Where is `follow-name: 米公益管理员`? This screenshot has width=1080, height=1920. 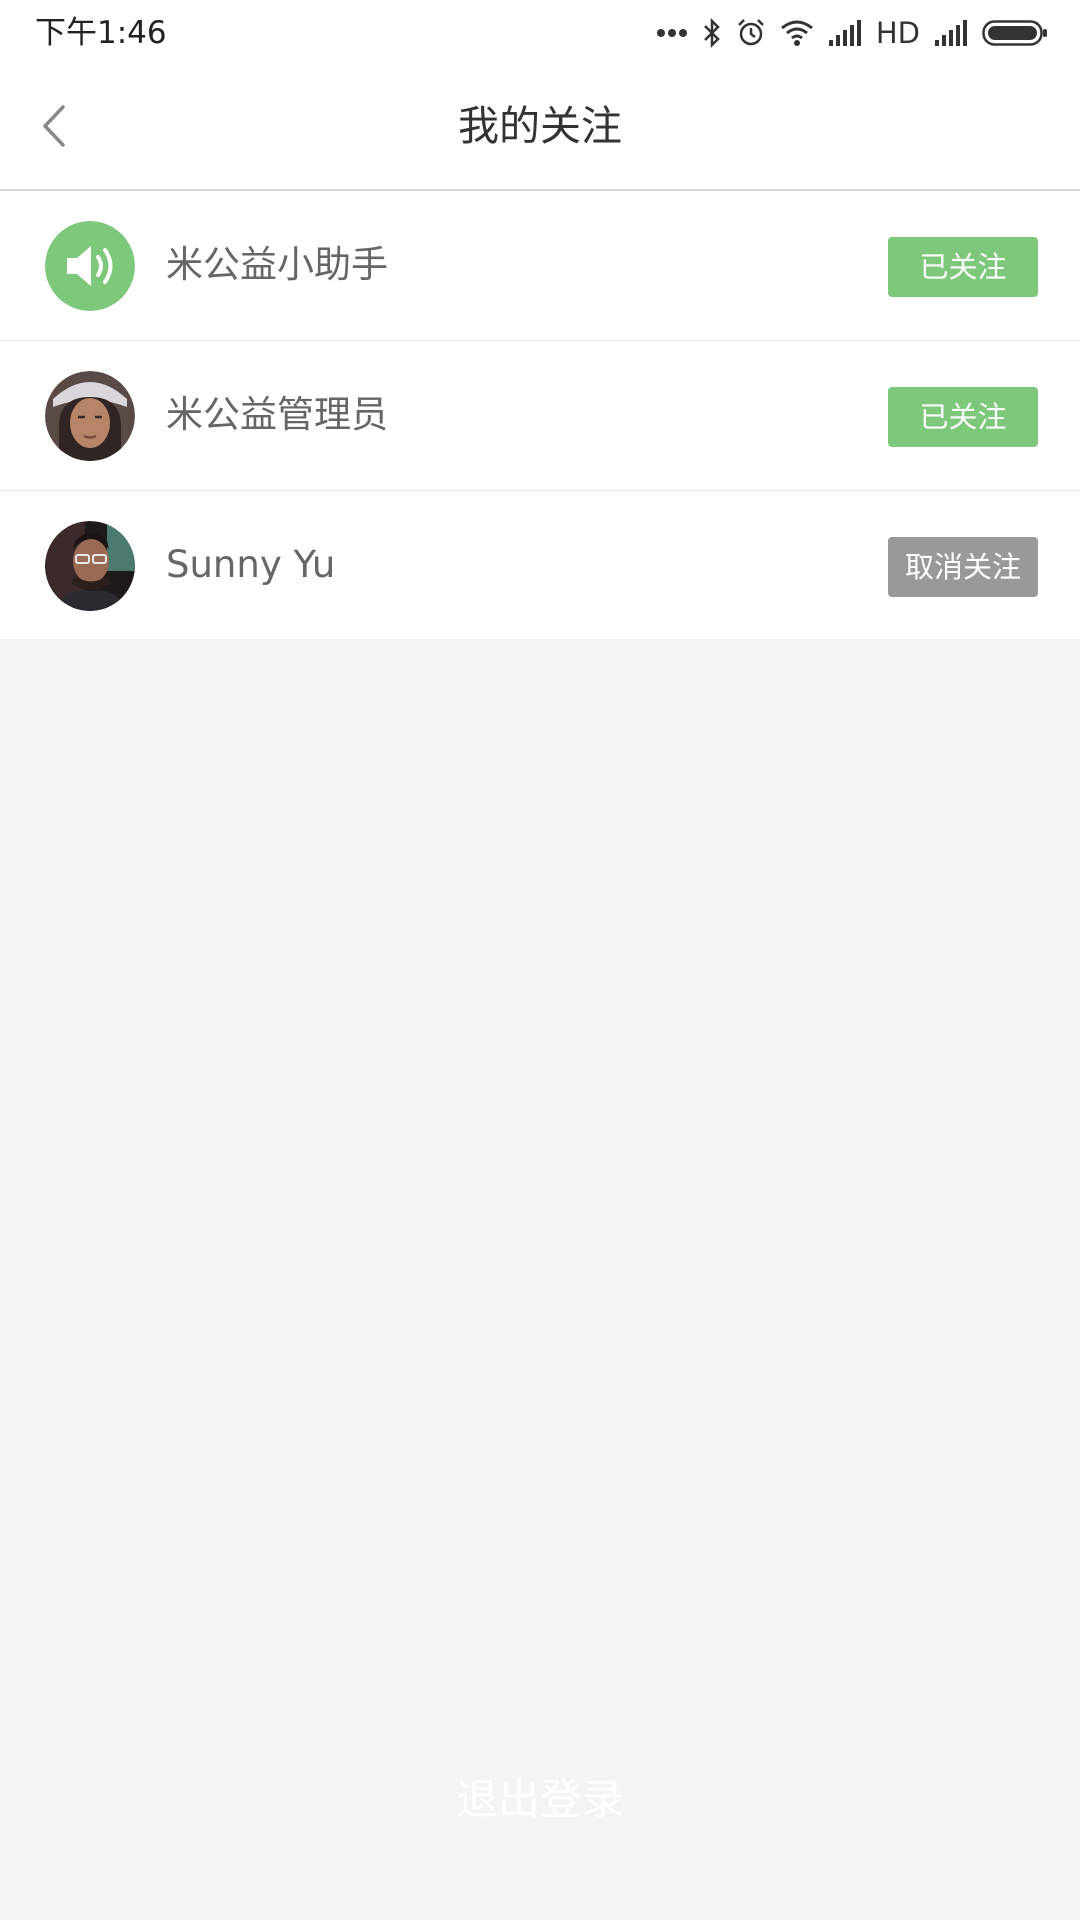 follow-name: 米公益管理员 is located at coordinates (277, 414).